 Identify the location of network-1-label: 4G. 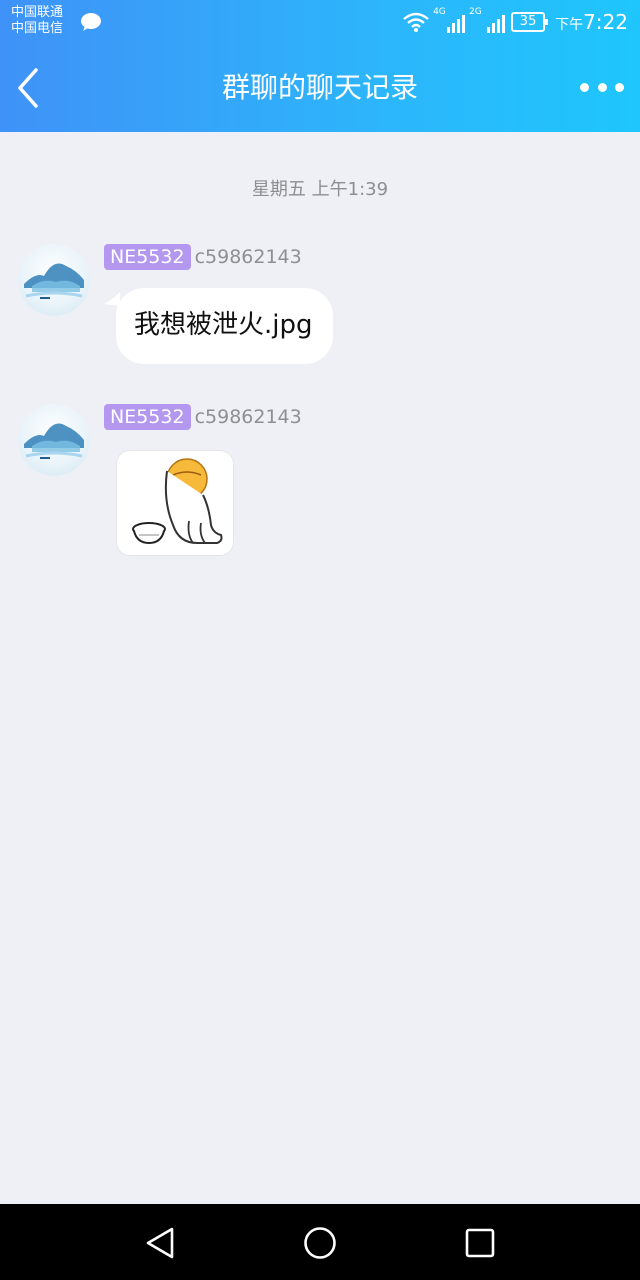
(439, 12).